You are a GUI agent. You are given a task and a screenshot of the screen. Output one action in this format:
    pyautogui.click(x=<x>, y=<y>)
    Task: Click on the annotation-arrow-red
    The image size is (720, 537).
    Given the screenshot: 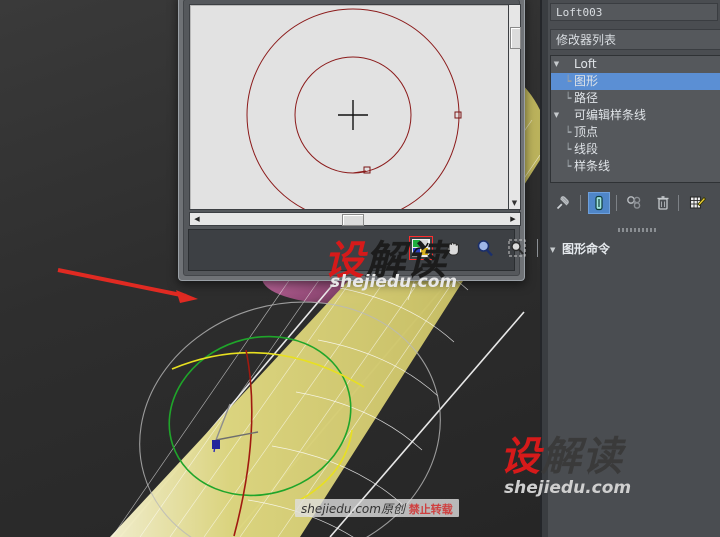 What is the action you would take?
    pyautogui.click(x=127, y=285)
    